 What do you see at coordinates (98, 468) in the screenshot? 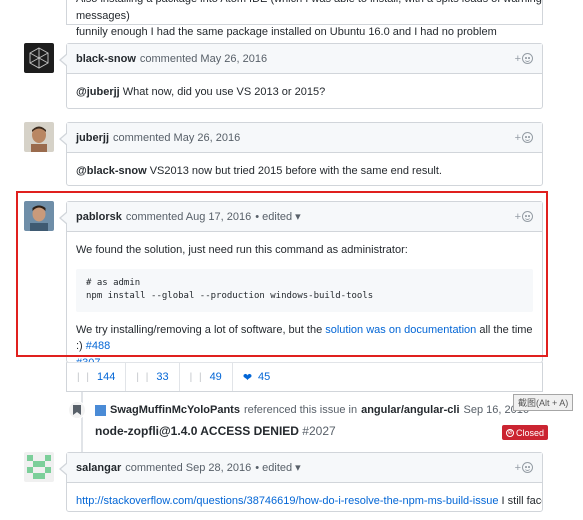
I see `comment-author: salangar` at bounding box center [98, 468].